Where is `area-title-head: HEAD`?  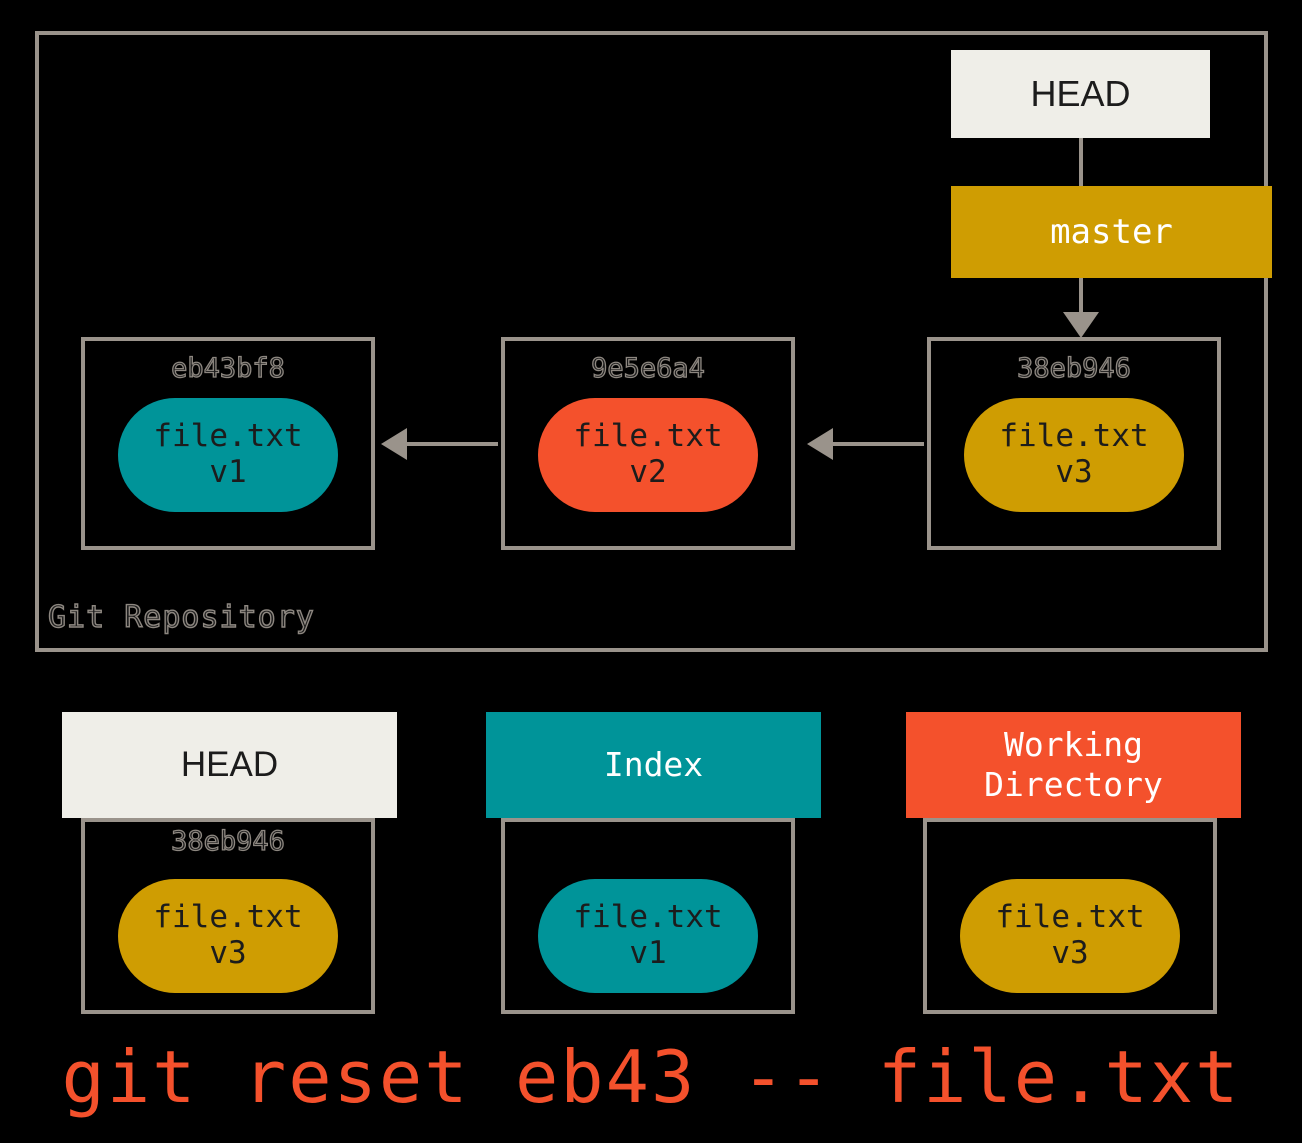
area-title-head: HEAD is located at coordinates (229, 764).